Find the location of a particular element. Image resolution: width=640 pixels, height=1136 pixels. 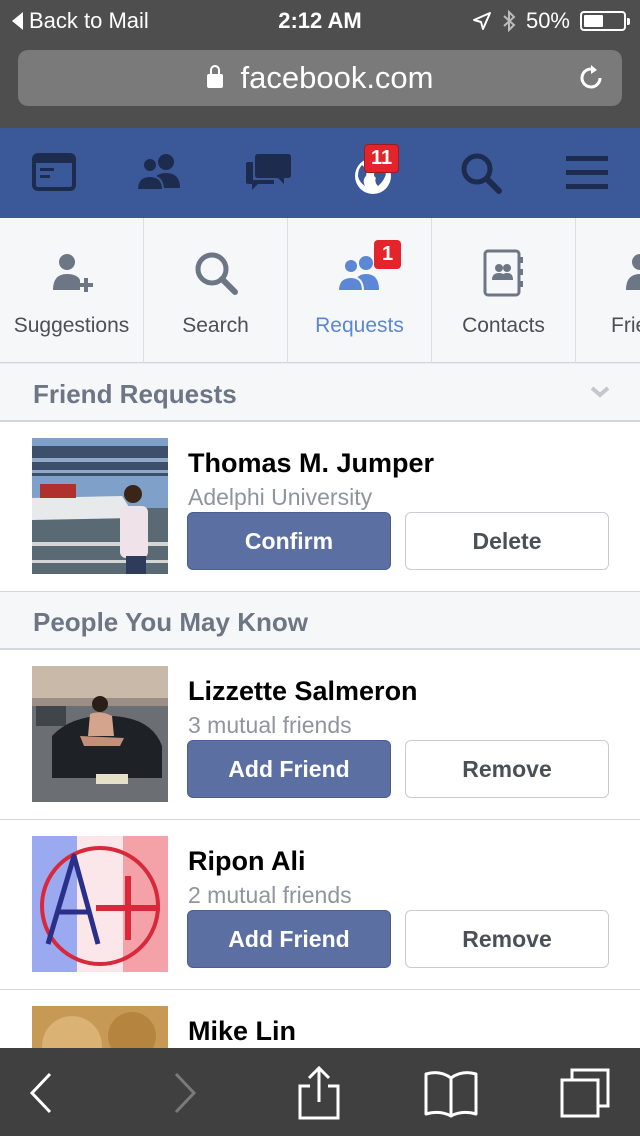

tabs-icon is located at coordinates (585, 1093).